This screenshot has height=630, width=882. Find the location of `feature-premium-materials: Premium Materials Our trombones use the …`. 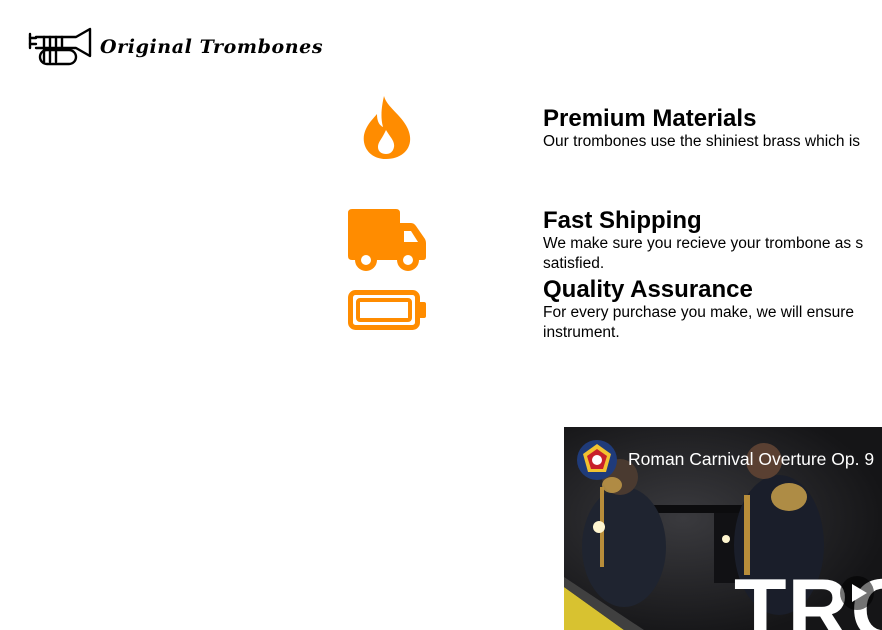

feature-premium-materials: Premium Materials Our trombones use the … is located at coordinates (712, 129).